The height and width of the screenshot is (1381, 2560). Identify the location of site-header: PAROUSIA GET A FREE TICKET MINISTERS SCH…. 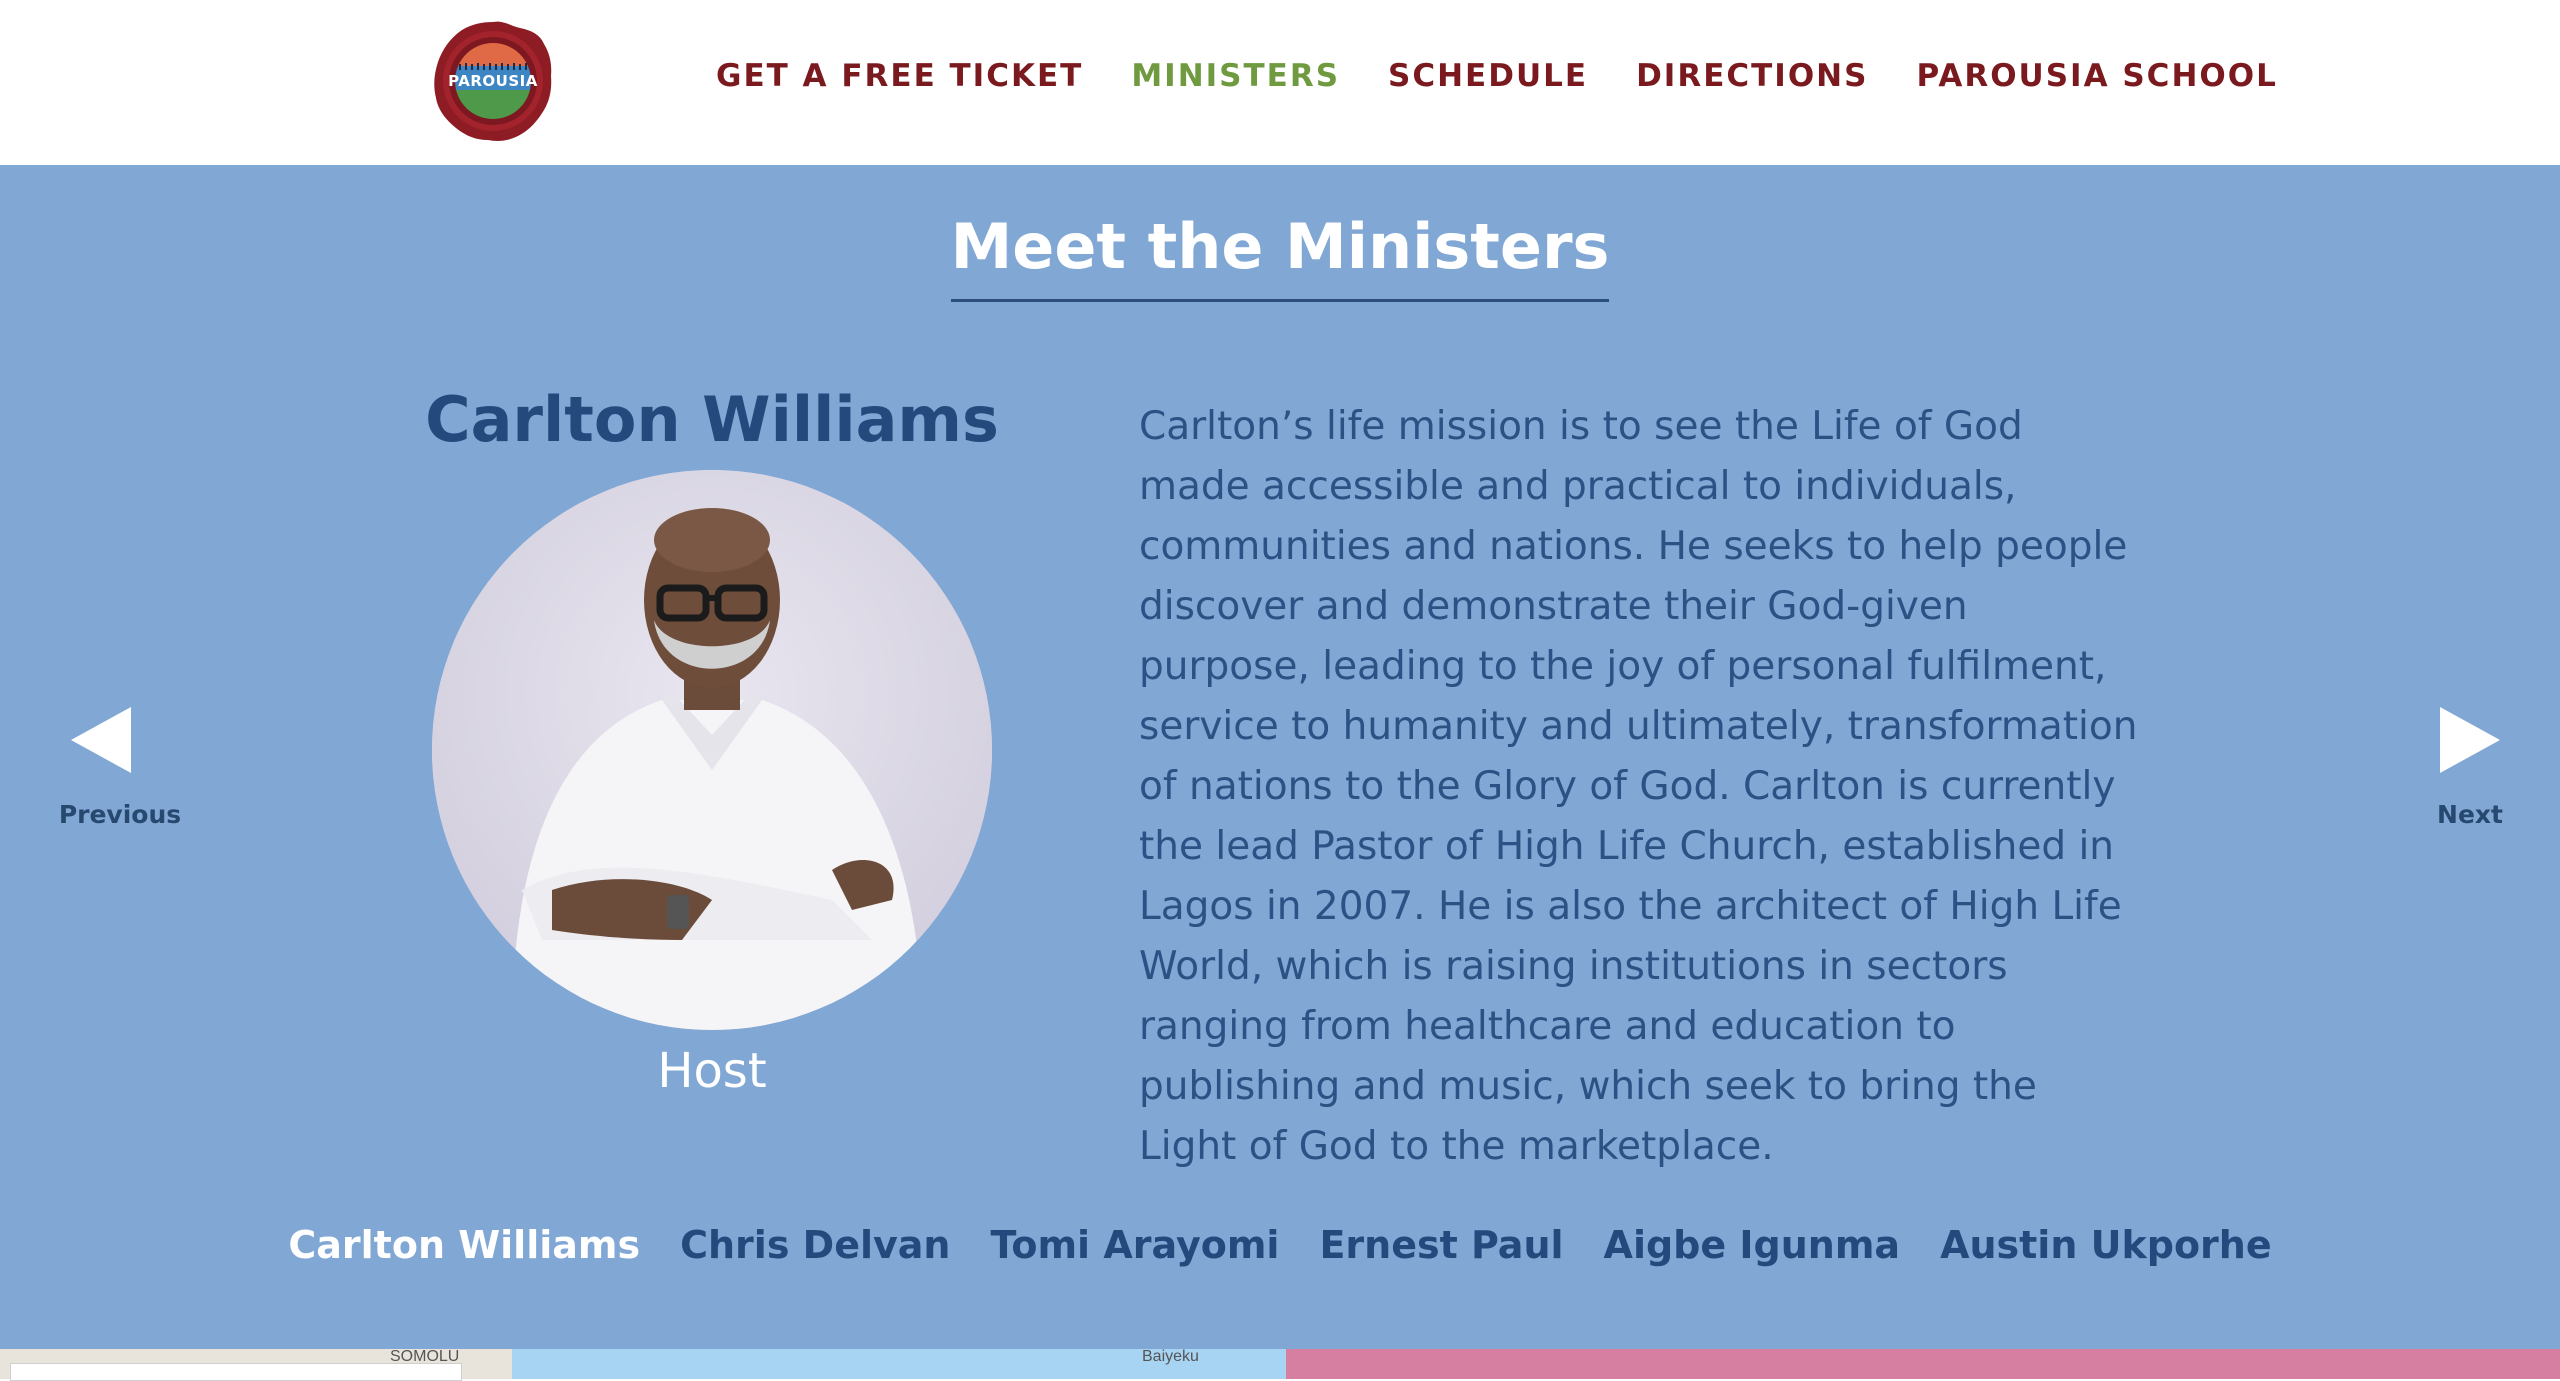
(1280, 82).